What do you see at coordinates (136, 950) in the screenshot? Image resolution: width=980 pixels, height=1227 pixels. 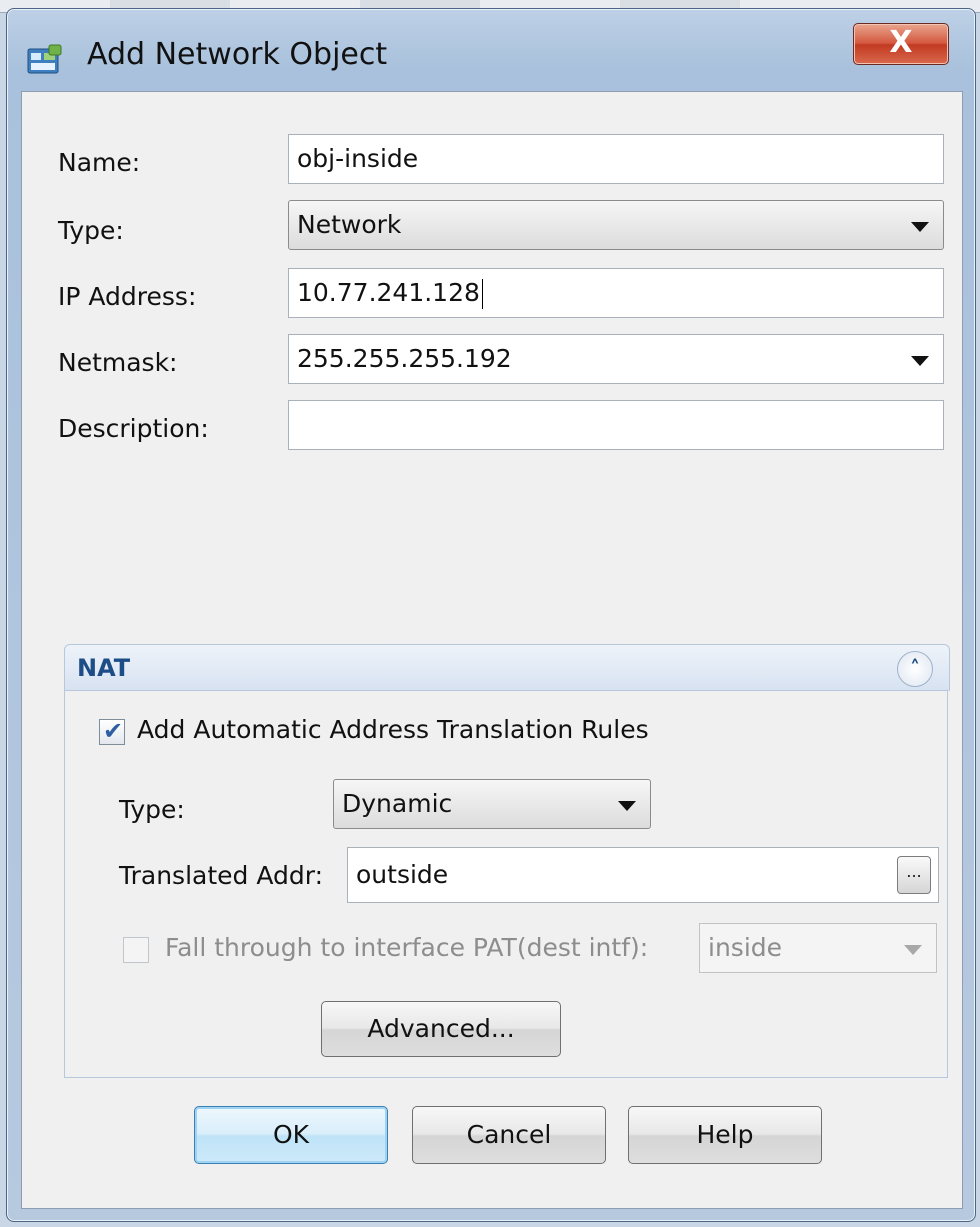 I see `fallthrough-checkbox` at bounding box center [136, 950].